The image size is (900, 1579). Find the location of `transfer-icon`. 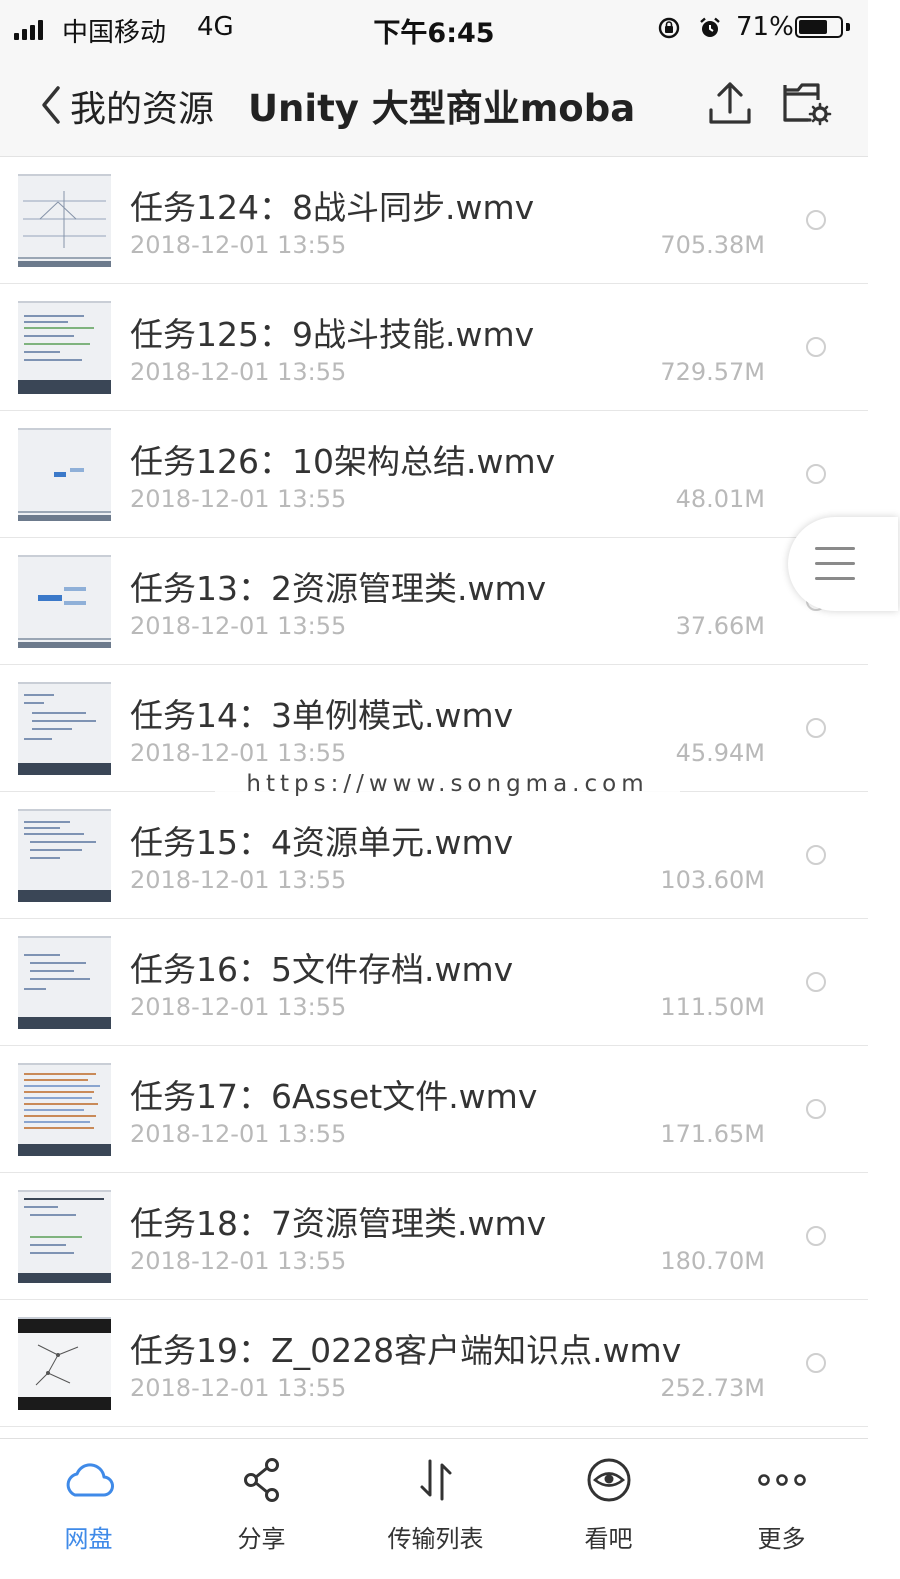

transfer-icon is located at coordinates (435, 1480).